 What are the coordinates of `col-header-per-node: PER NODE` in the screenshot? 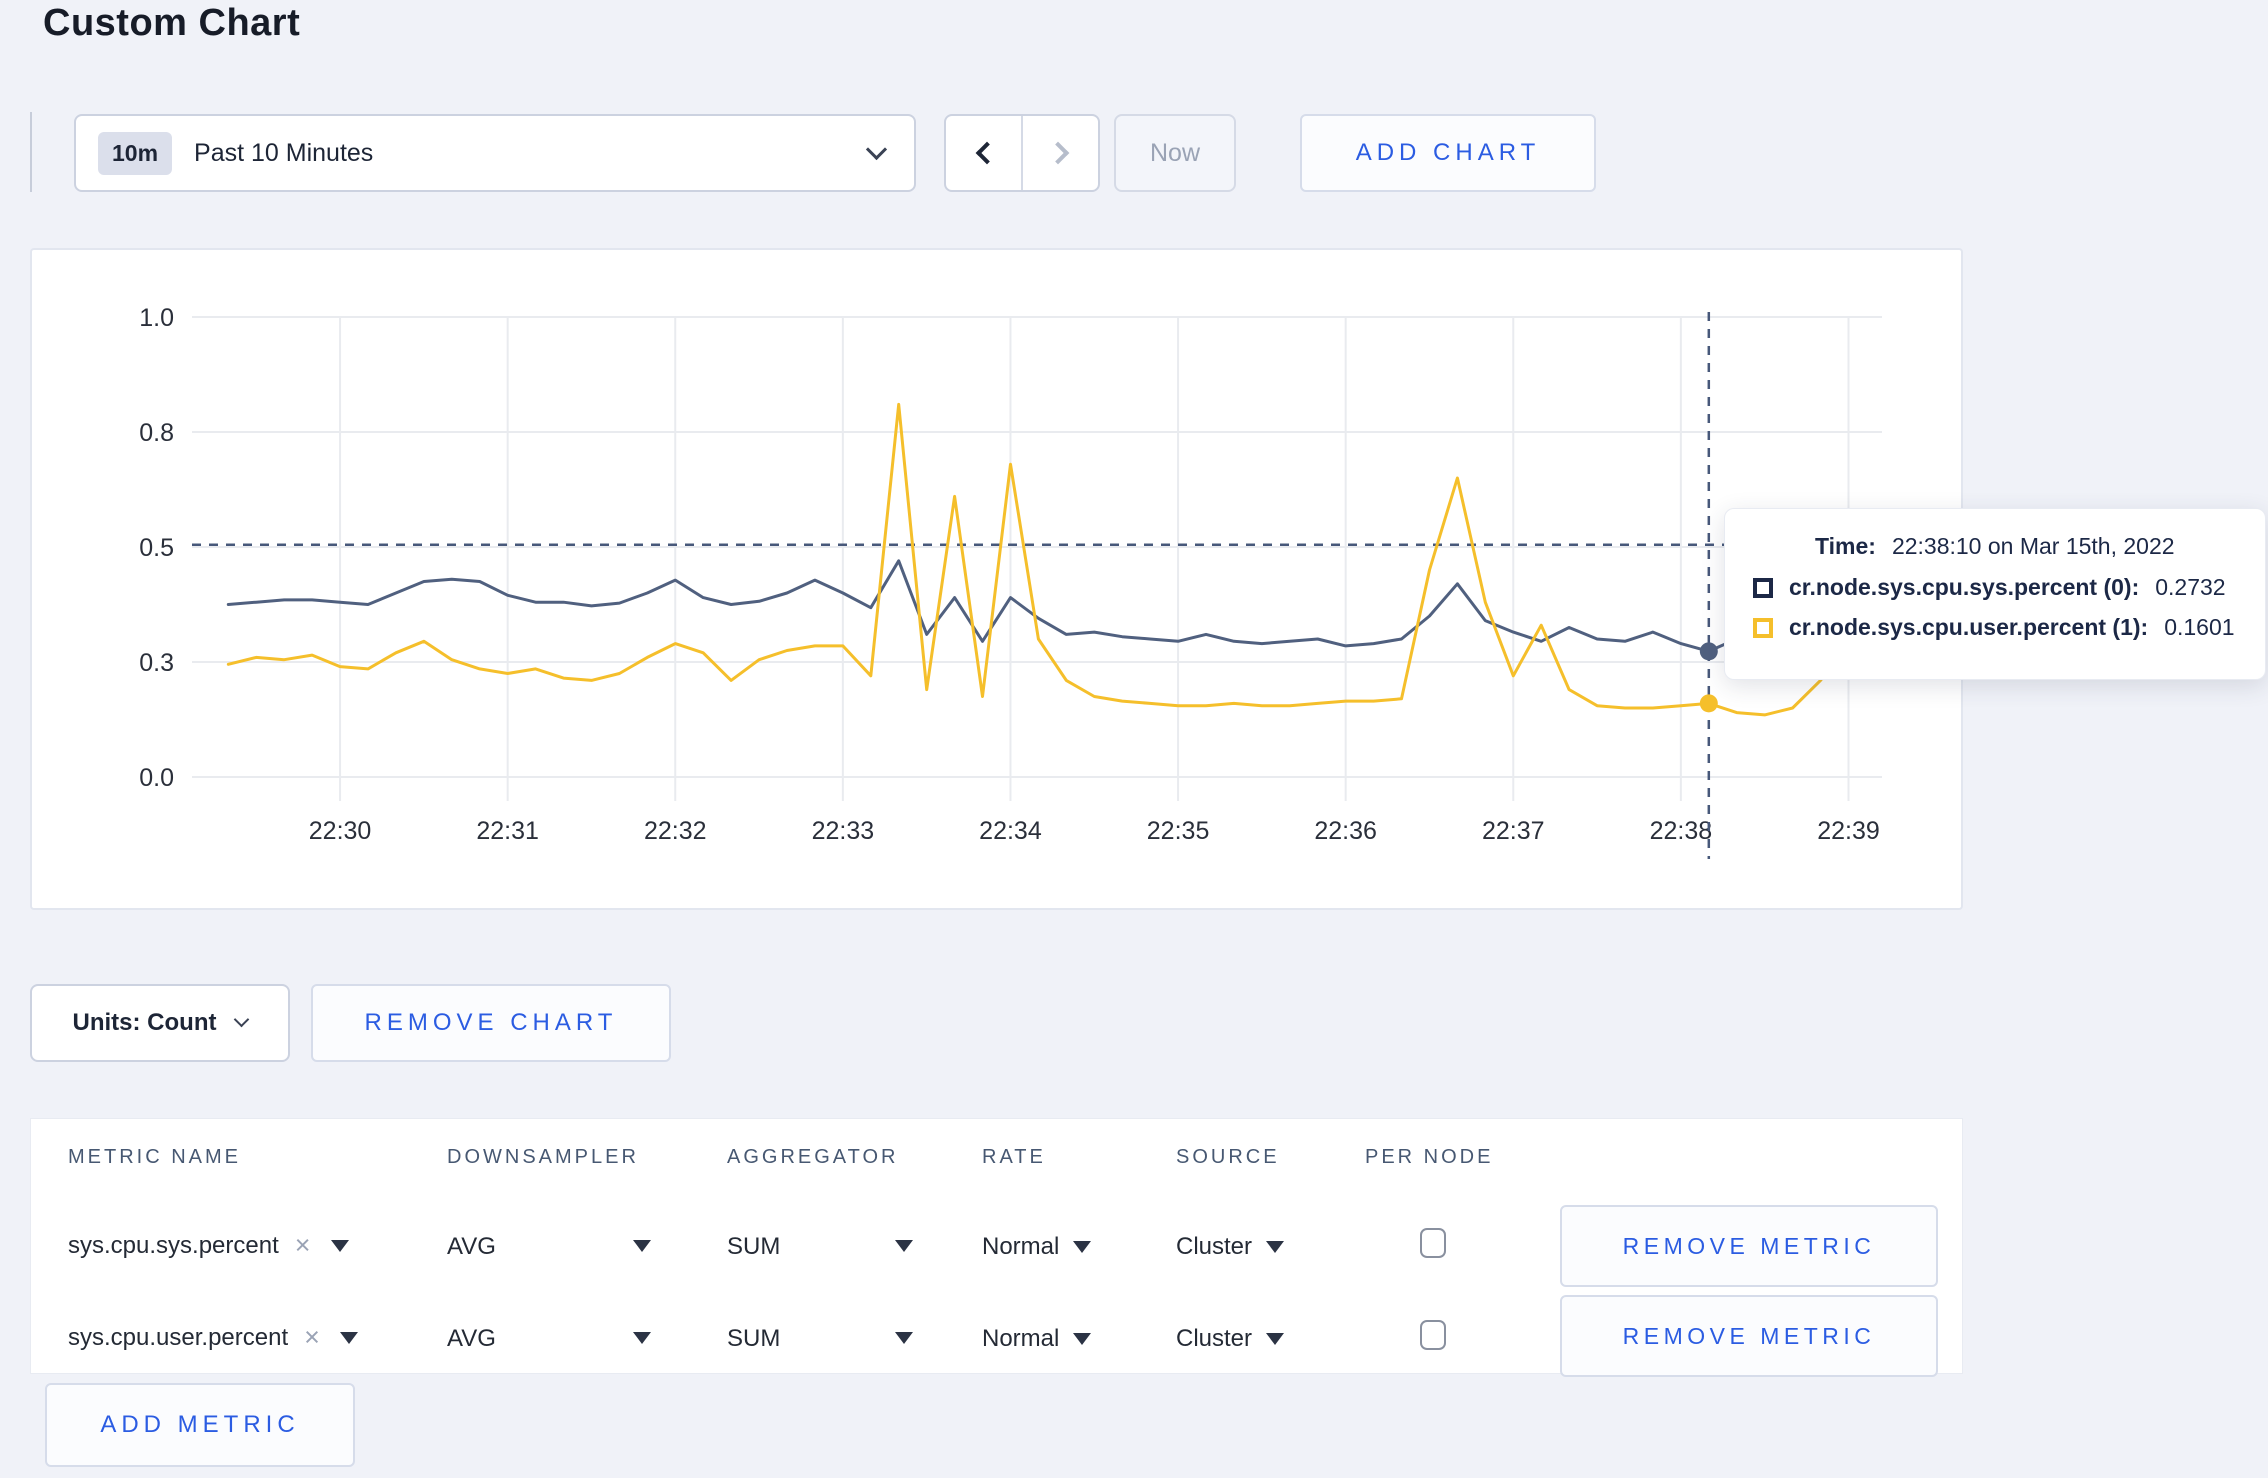 It's located at (1429, 1157).